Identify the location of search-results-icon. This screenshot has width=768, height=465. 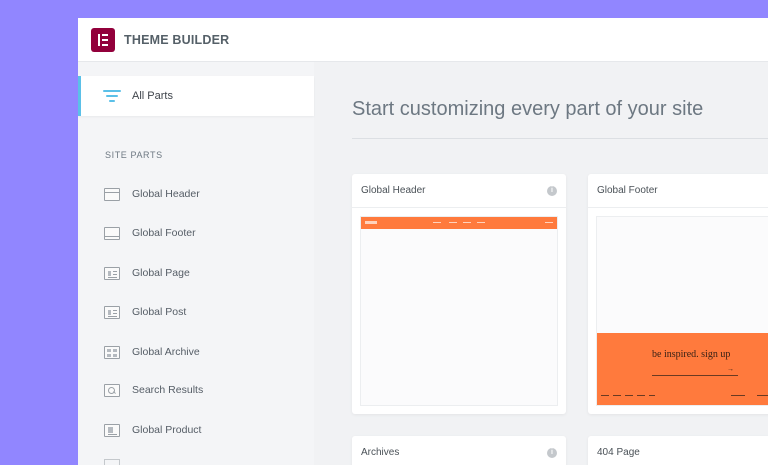
(112, 390).